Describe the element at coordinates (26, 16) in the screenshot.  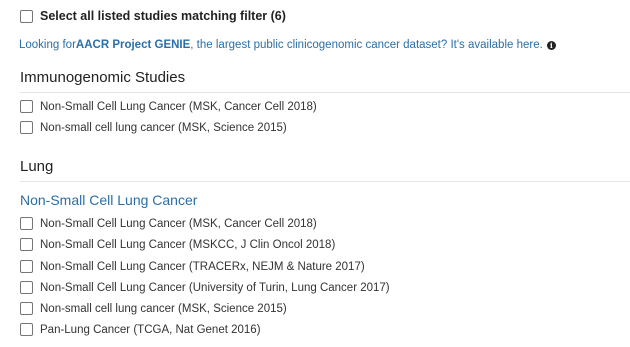
I see `select-all-checkbox` at that location.